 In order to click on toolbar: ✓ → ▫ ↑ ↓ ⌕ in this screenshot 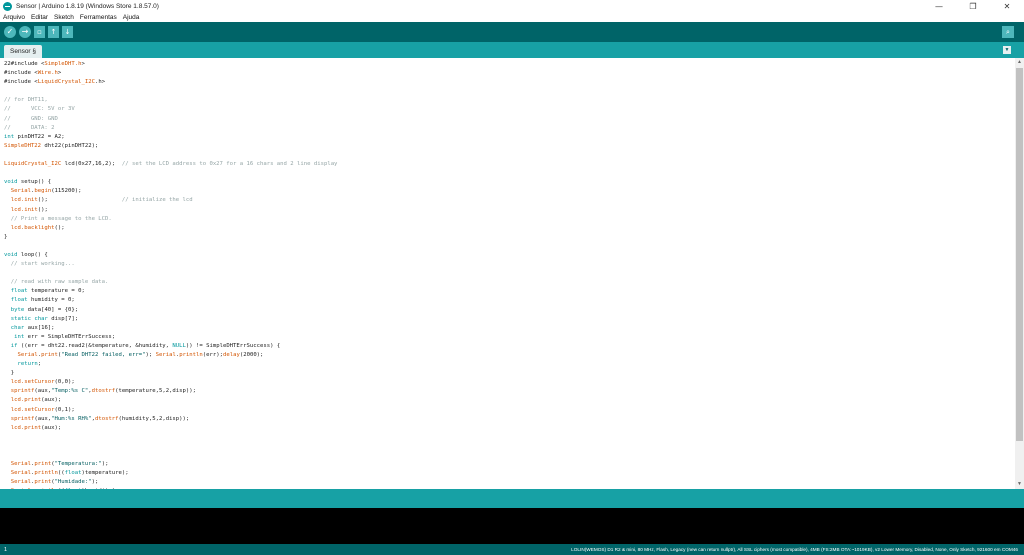, I will do `click(512, 32)`.